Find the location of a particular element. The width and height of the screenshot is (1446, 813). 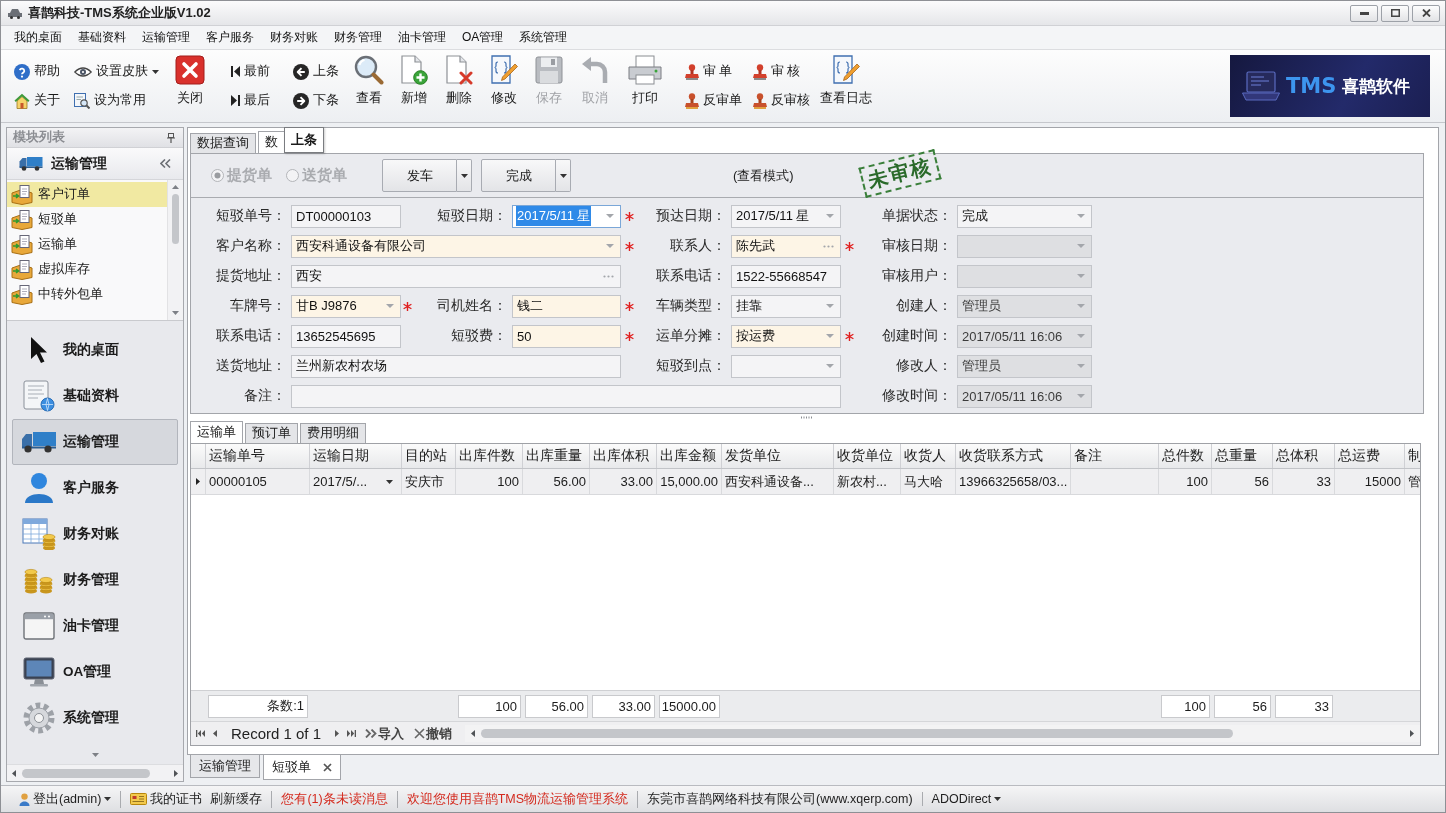

tab: 费用明细 is located at coordinates (333, 433).